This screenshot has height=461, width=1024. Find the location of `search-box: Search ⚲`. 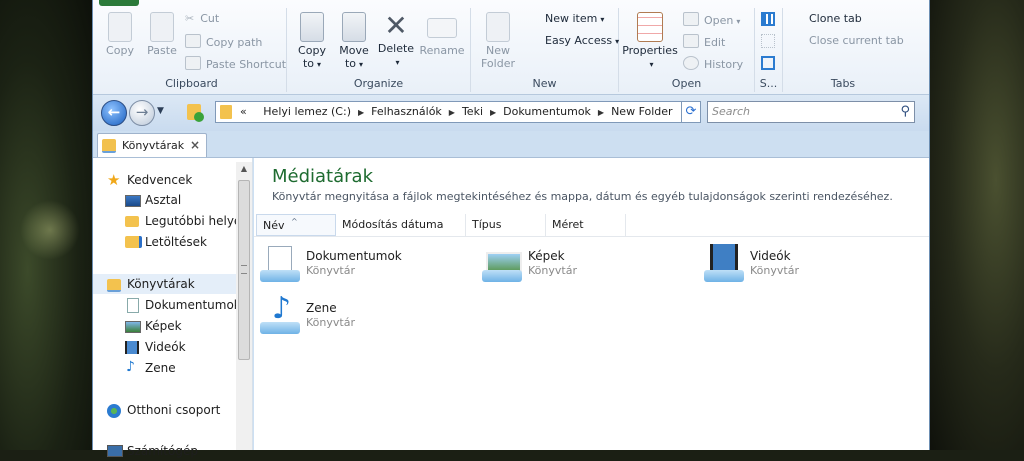

search-box: Search ⚲ is located at coordinates (811, 112).